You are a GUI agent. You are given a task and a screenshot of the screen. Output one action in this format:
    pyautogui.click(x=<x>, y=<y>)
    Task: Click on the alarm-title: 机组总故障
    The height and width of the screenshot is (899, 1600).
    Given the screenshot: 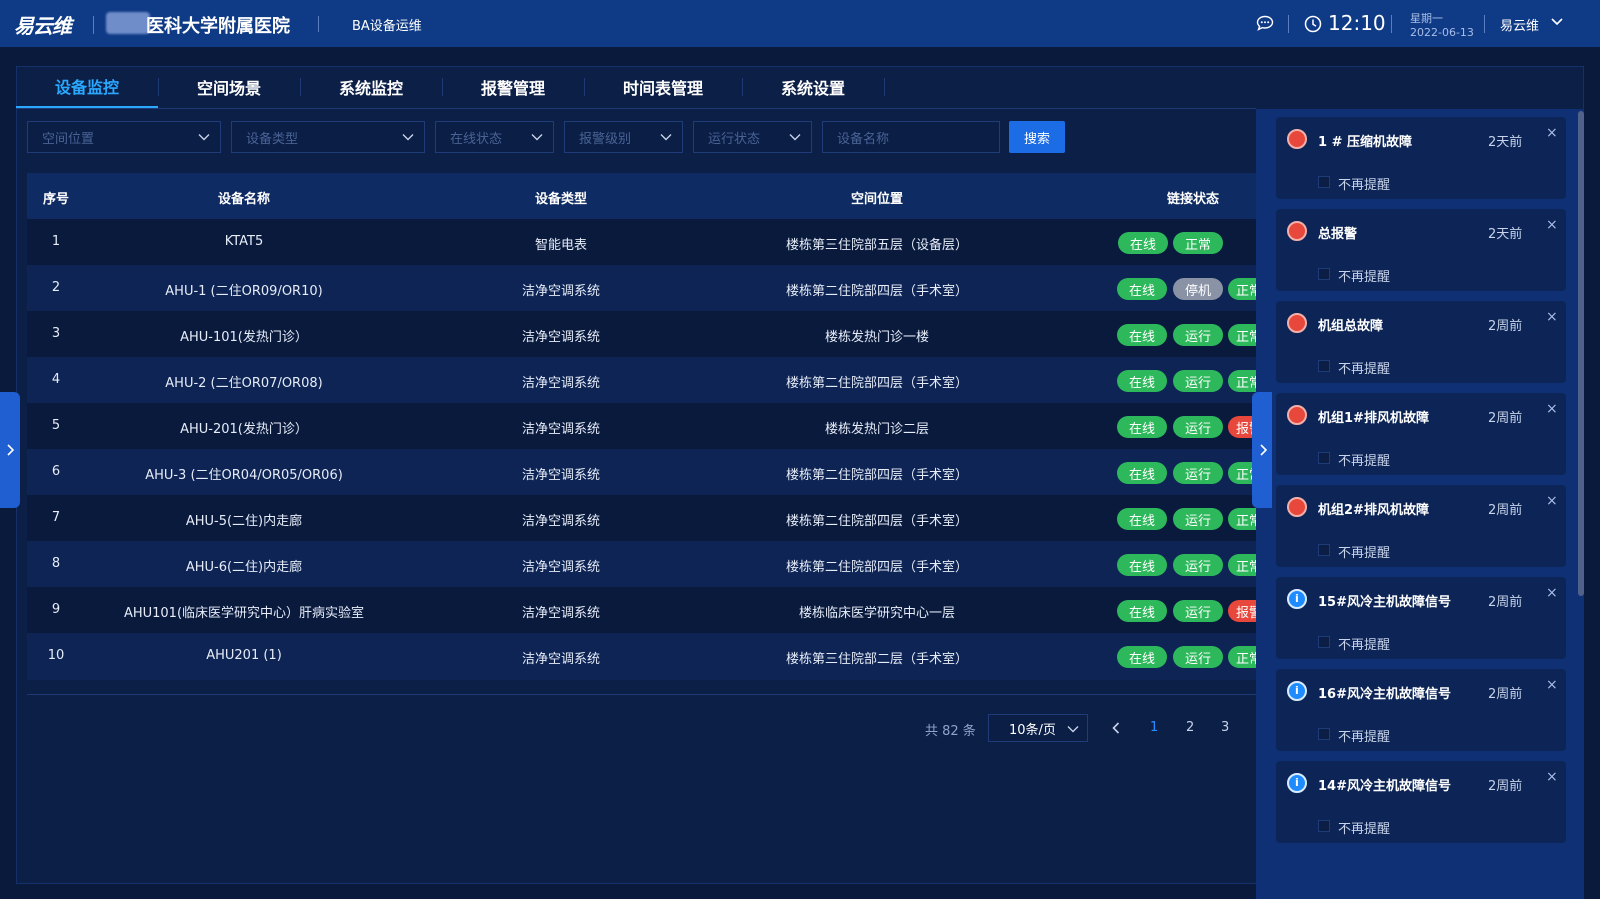 What is the action you would take?
    pyautogui.click(x=1351, y=326)
    